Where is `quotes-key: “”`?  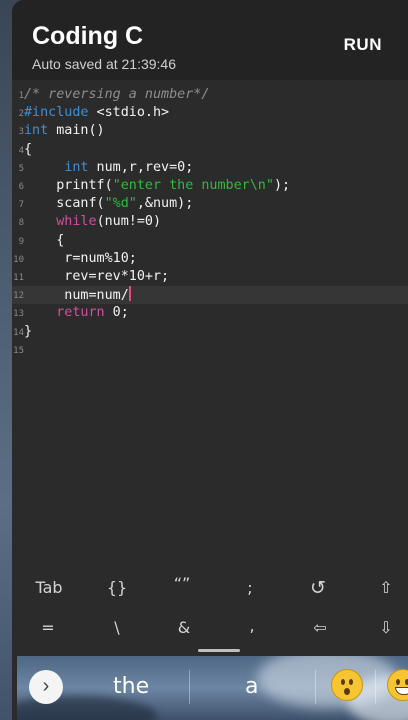 quotes-key: “” is located at coordinates (182, 583).